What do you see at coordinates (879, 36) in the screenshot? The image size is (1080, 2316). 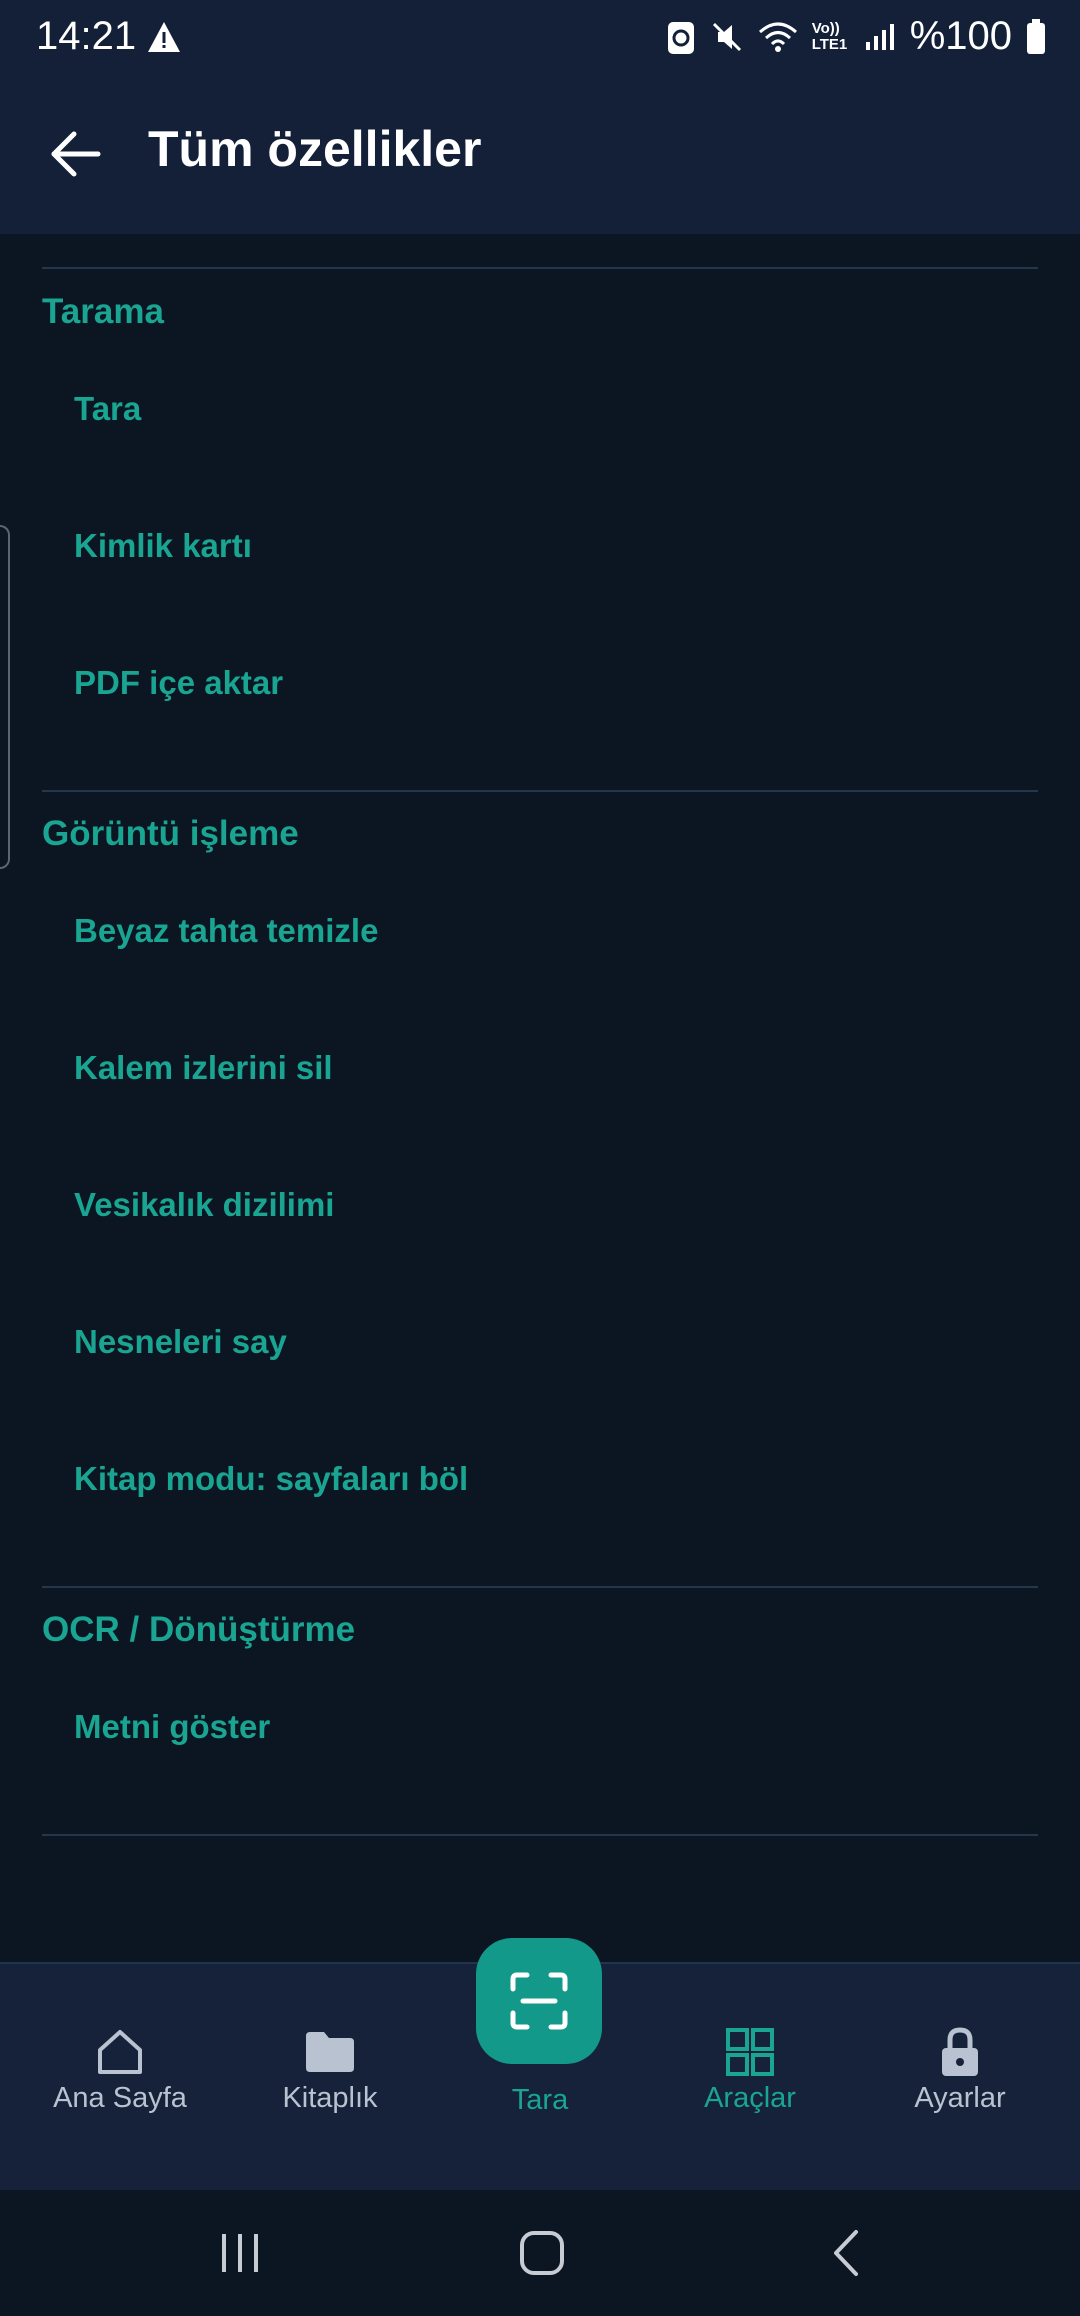 I see `signal-icon` at bounding box center [879, 36].